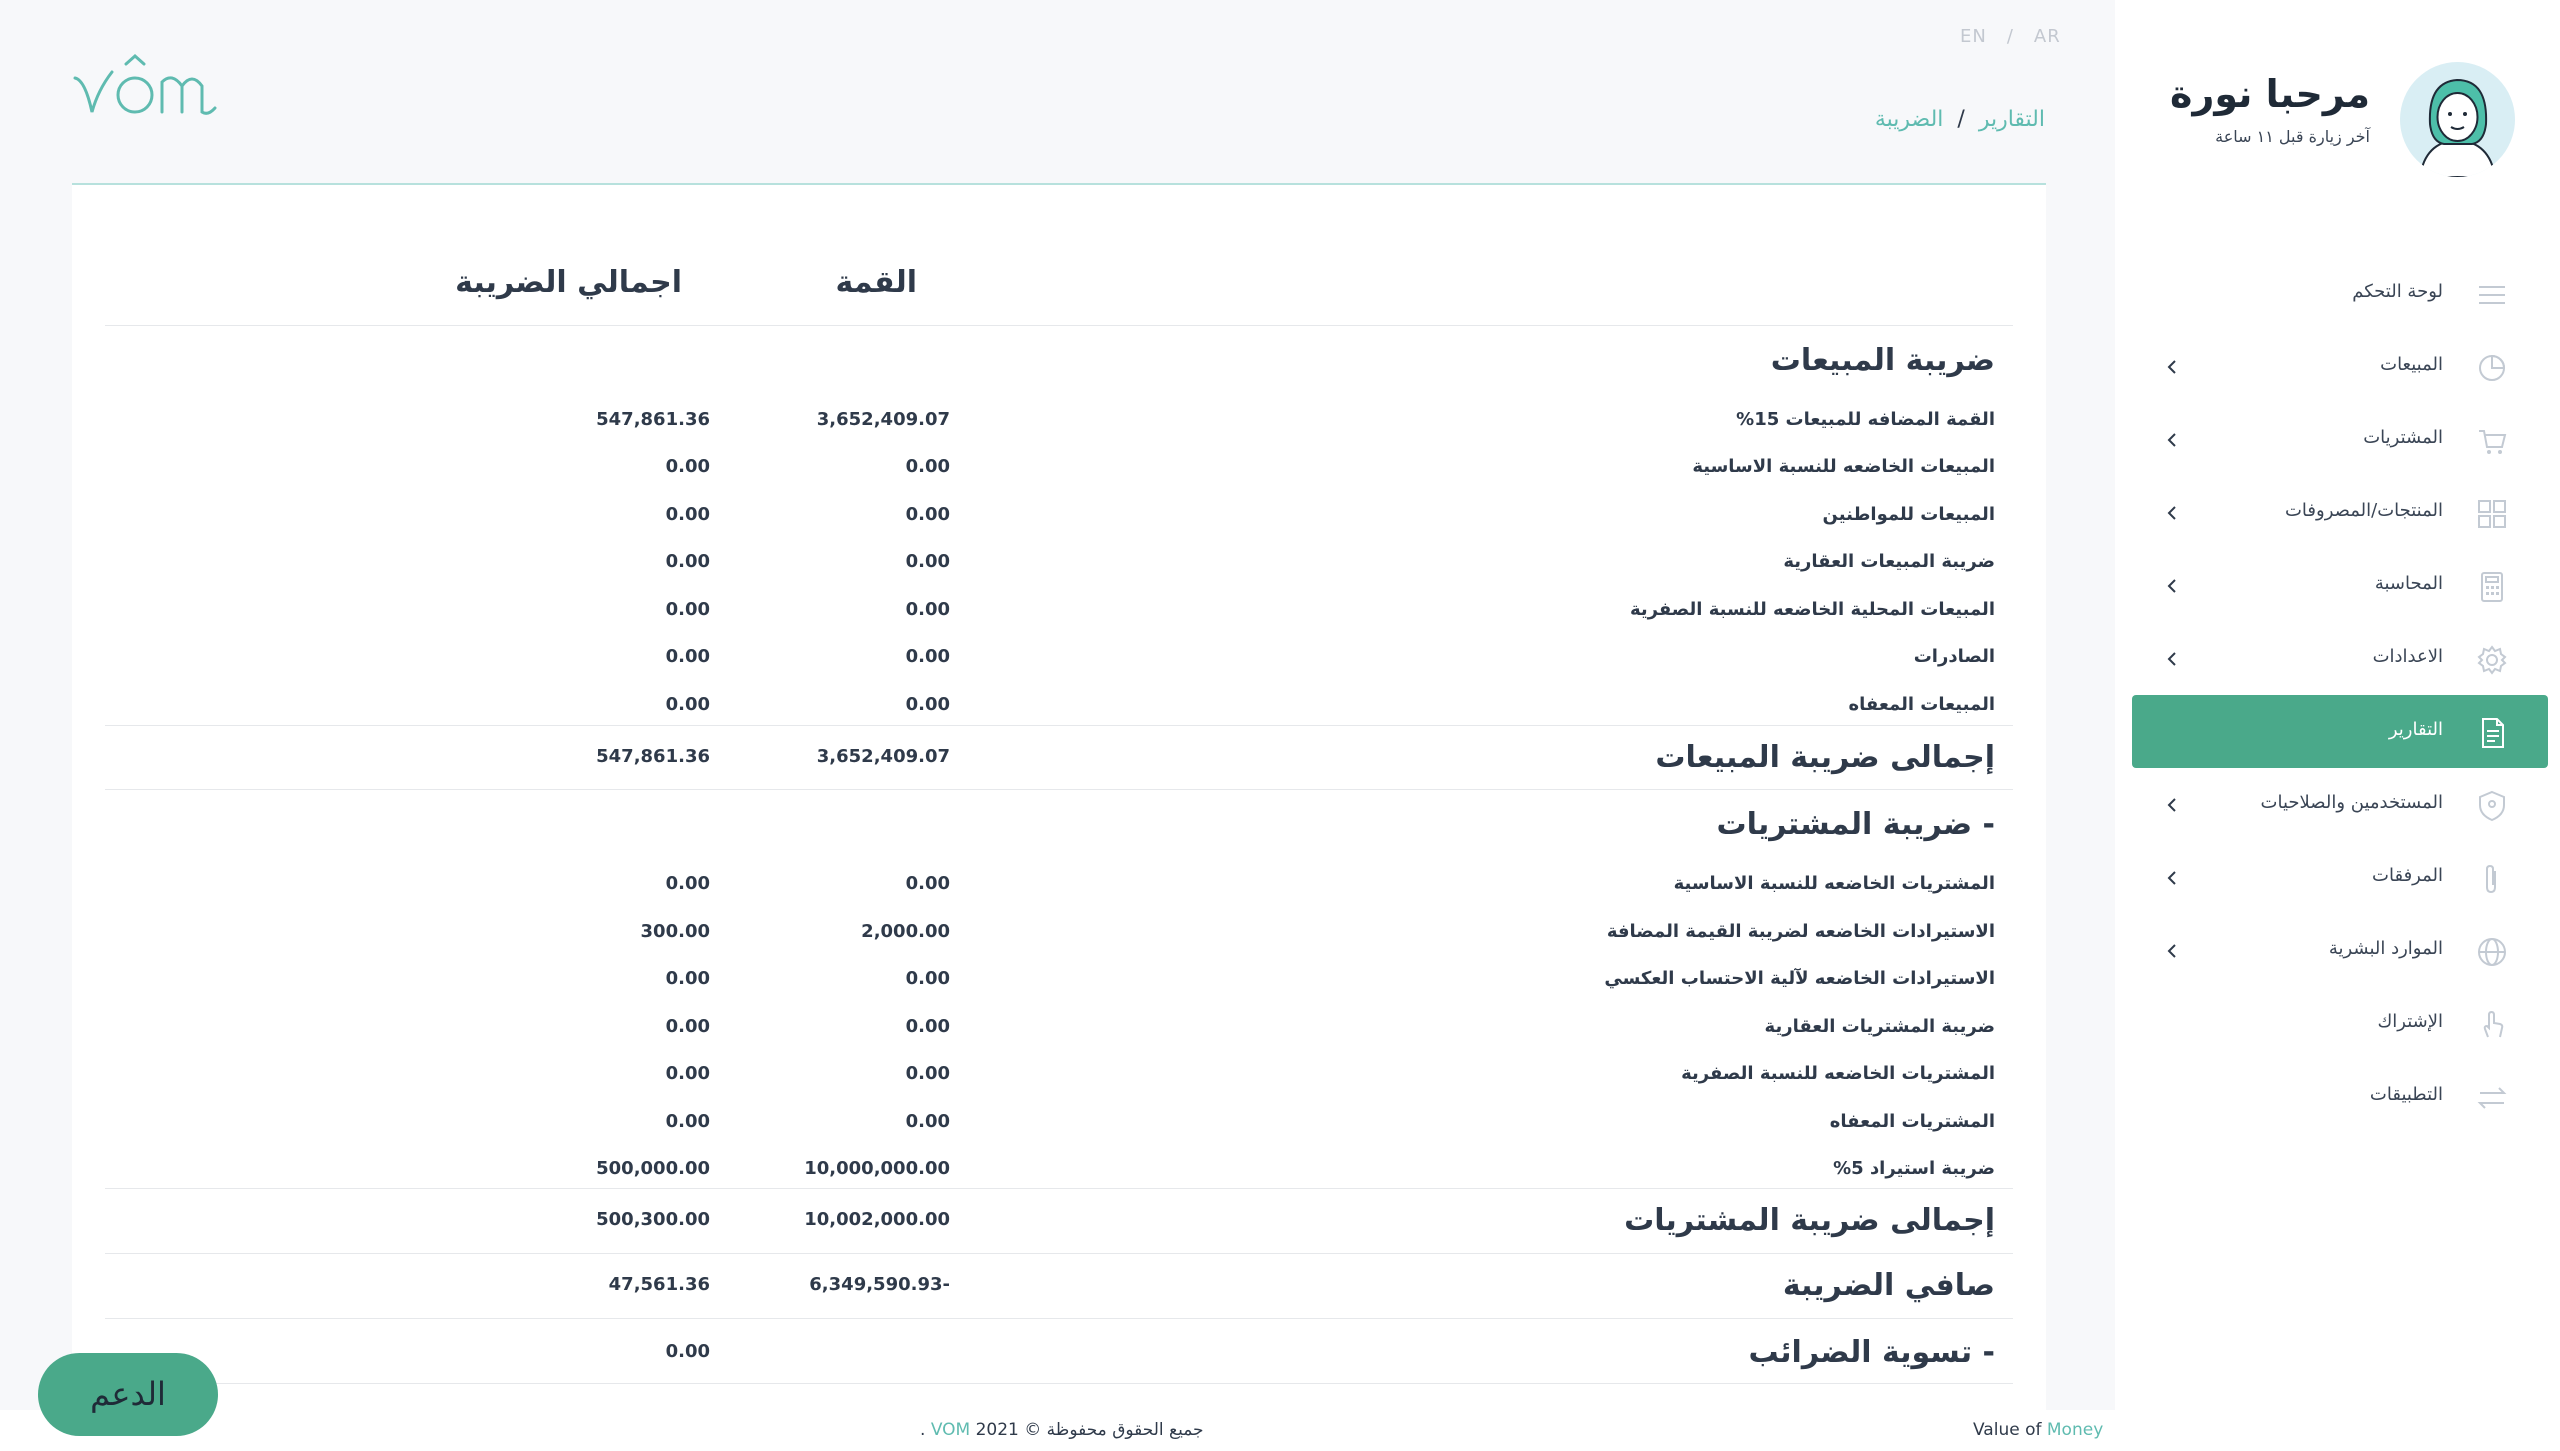 This screenshot has height=1451, width=2560. What do you see at coordinates (2403, 437) in the screenshot?
I see `sidebar-item-label: المشتريات` at bounding box center [2403, 437].